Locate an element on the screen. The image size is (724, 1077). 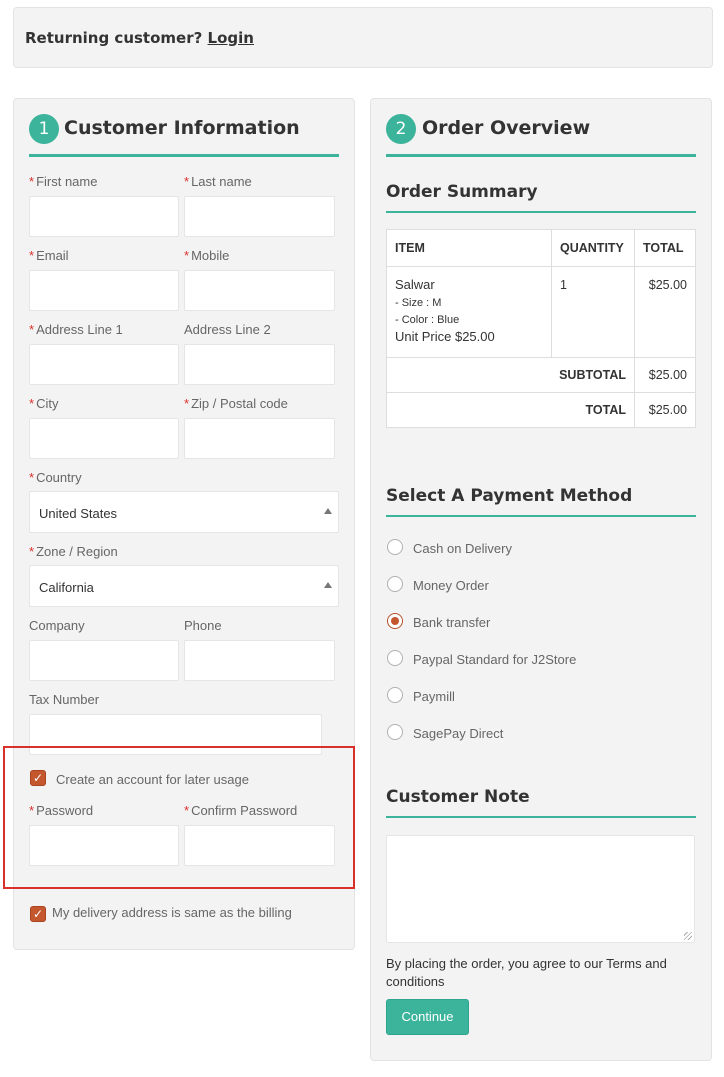
city-input is located at coordinates (104, 438).